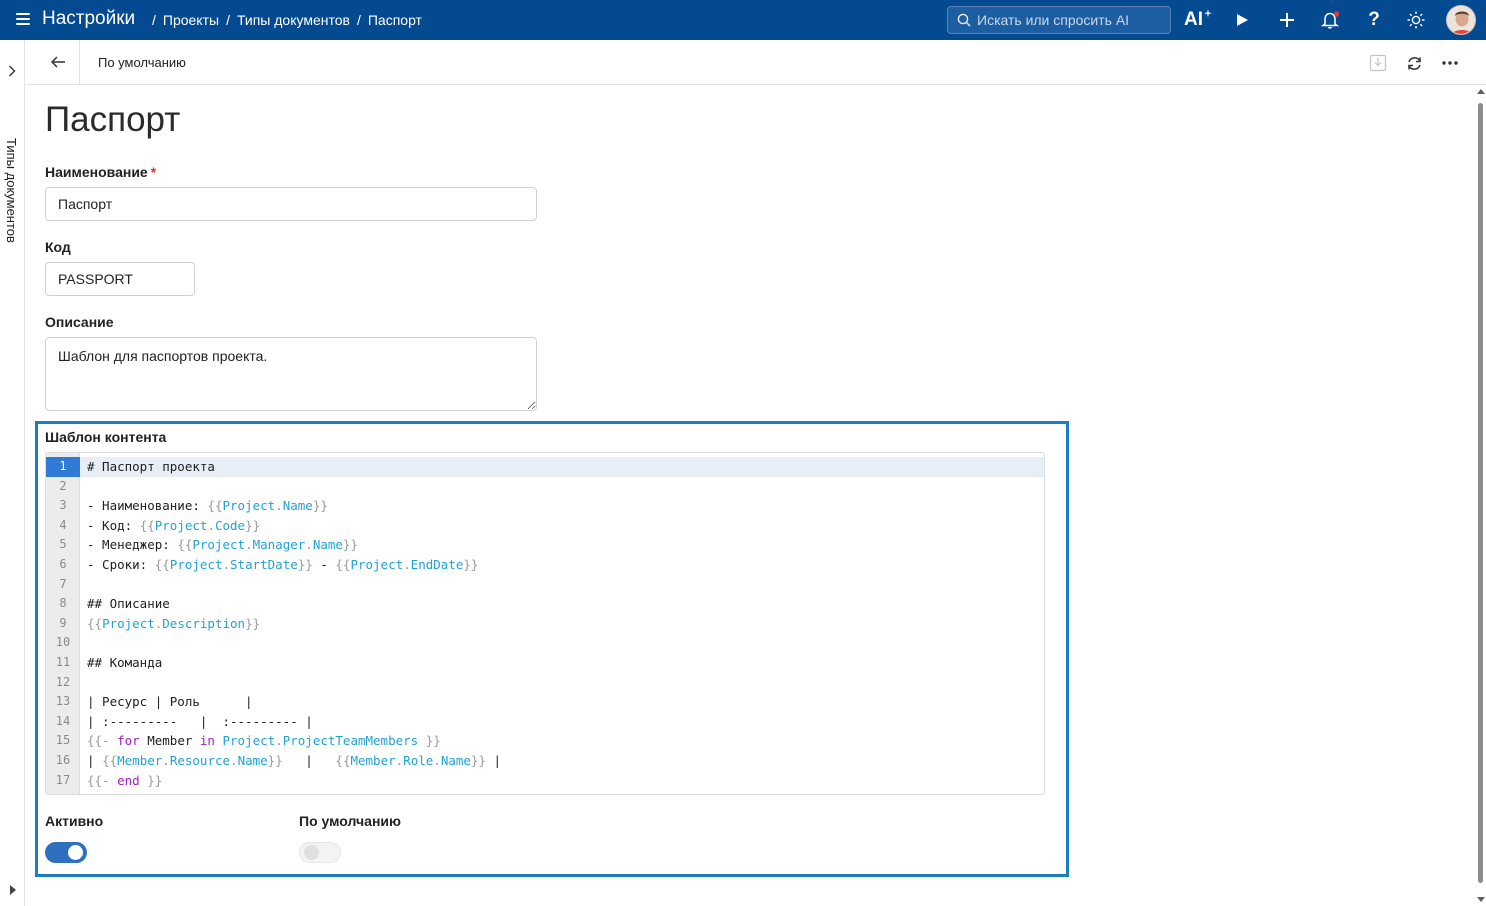 The image size is (1486, 906). I want to click on save-icon, so click(1378, 63).